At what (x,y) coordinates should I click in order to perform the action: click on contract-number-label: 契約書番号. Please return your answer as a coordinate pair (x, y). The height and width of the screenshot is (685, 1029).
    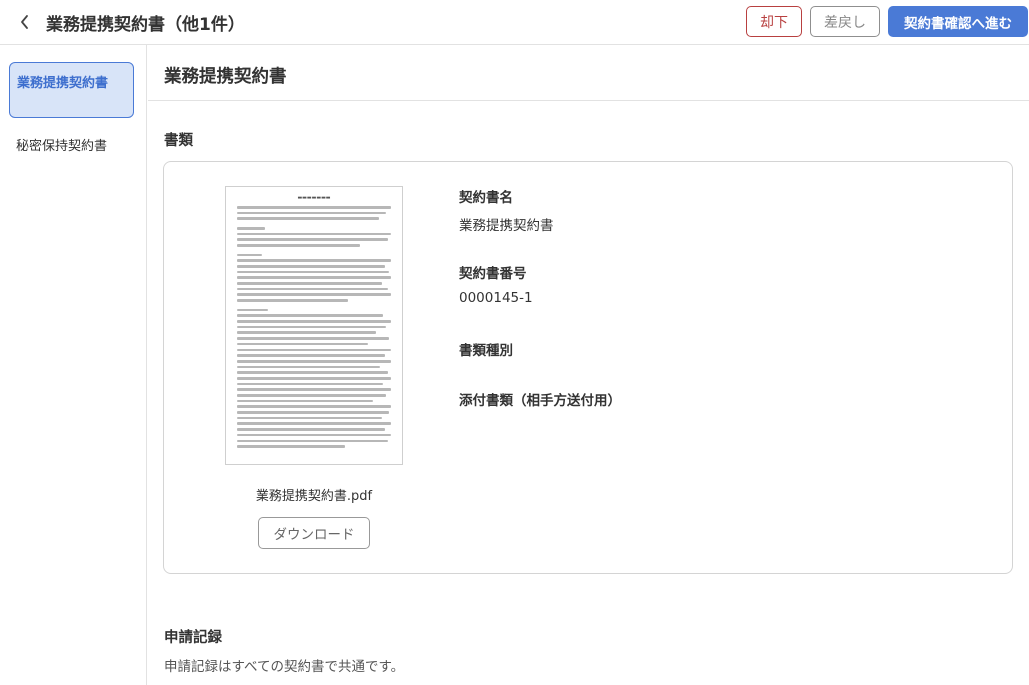
    Looking at the image, I should click on (493, 274).